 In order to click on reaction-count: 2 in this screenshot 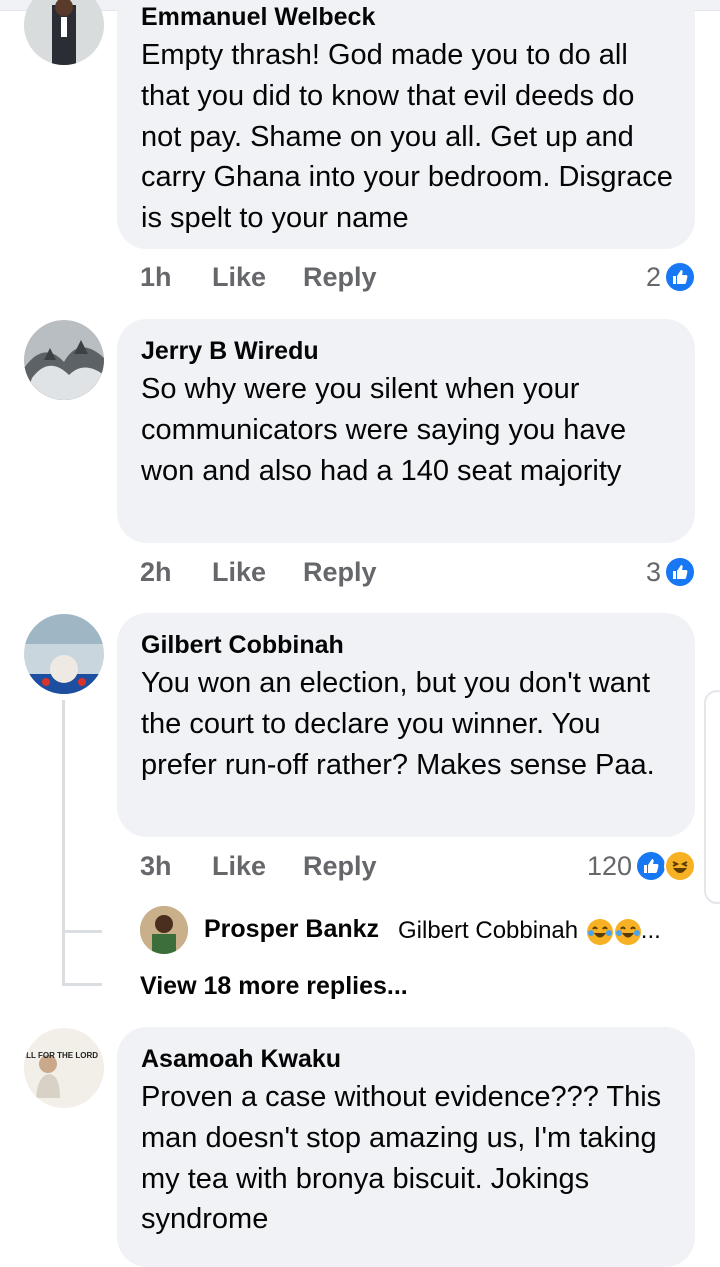, I will do `click(653, 276)`.